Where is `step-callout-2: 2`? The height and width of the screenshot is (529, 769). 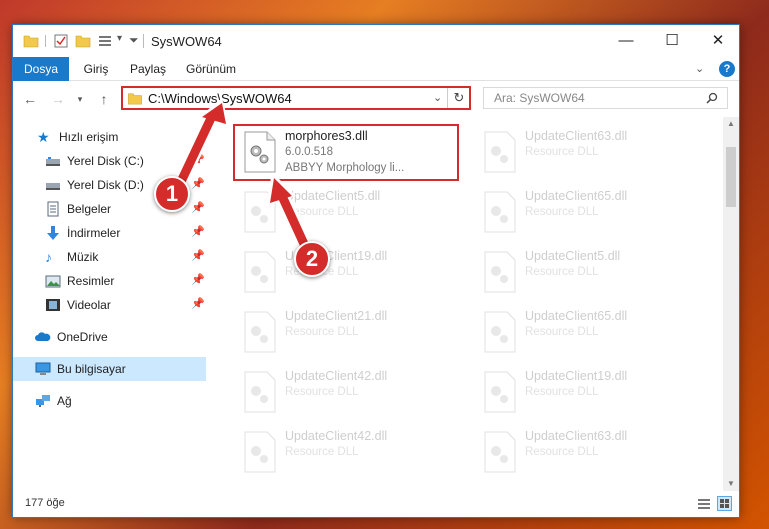 step-callout-2: 2 is located at coordinates (312, 259).